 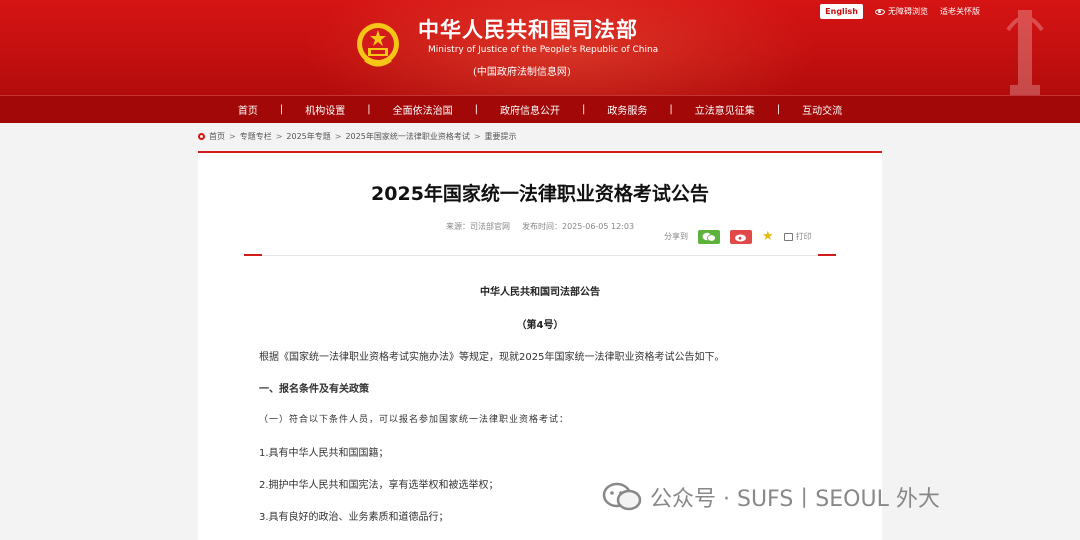 I want to click on top-links: English 无障碍浏览 适老关怀版, so click(x=900, y=11).